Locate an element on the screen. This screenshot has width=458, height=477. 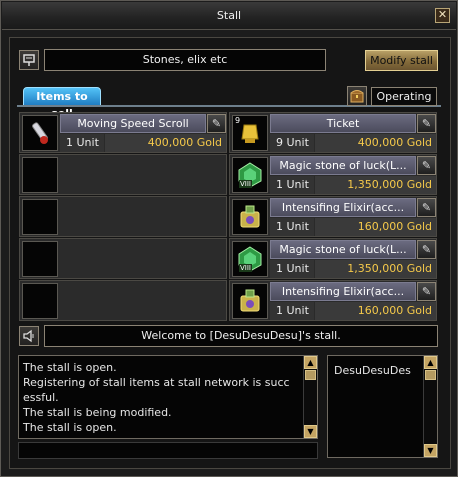
item-name: Ticket is located at coordinates (343, 123).